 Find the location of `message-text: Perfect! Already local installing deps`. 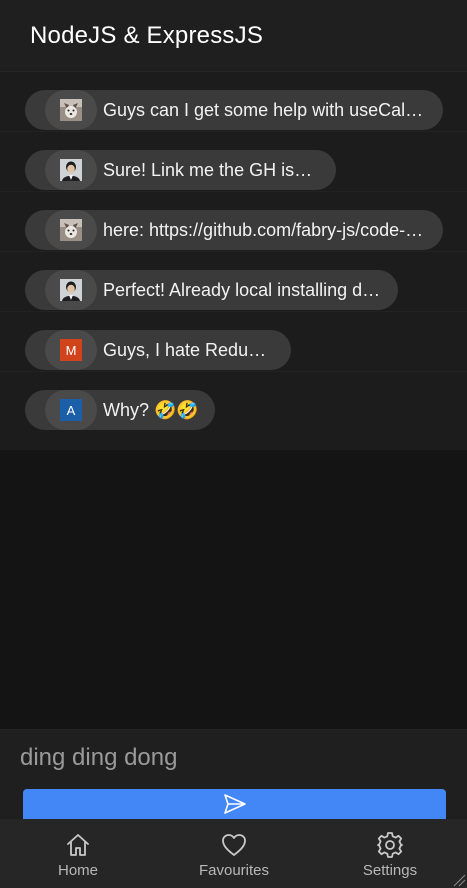

message-text: Perfect! Already local installing deps is located at coordinates (242, 289).